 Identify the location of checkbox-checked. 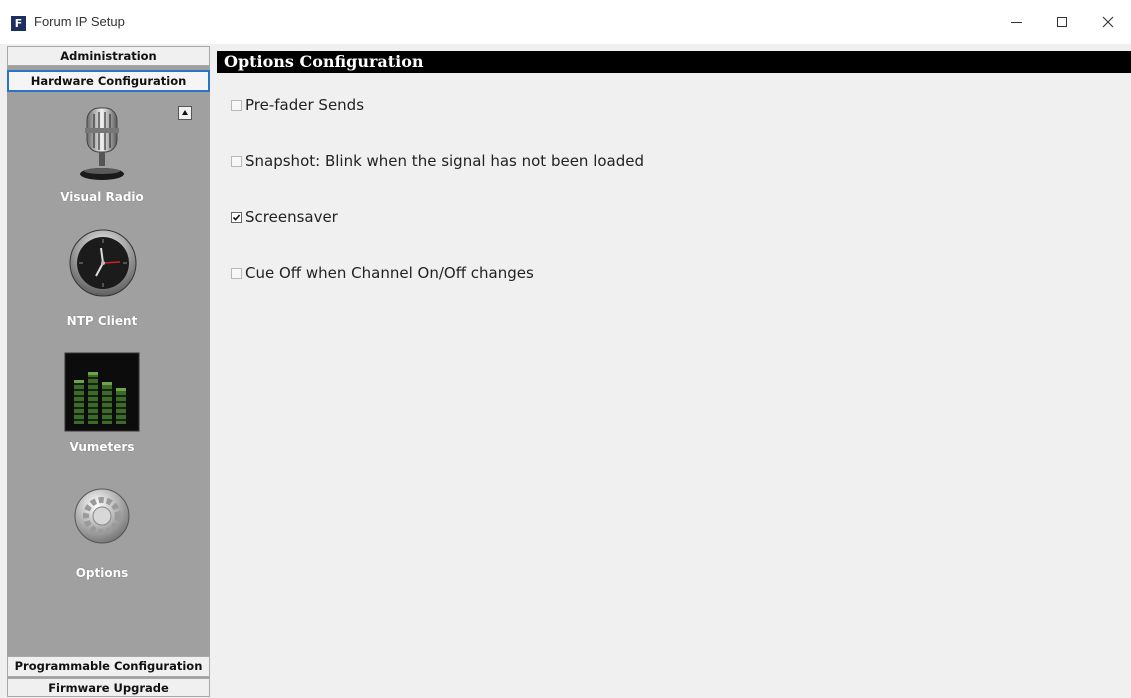
(236, 217).